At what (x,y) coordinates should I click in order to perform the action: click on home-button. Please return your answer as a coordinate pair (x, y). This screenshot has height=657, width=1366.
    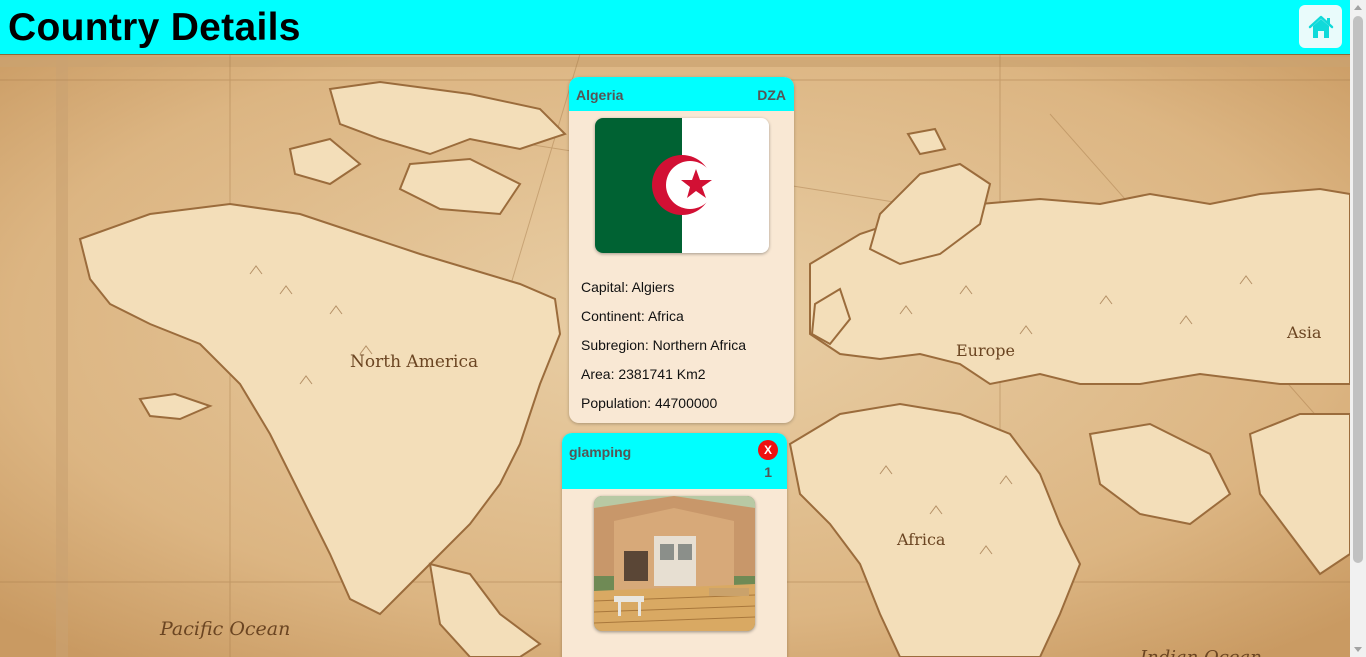
    Looking at the image, I should click on (1320, 26).